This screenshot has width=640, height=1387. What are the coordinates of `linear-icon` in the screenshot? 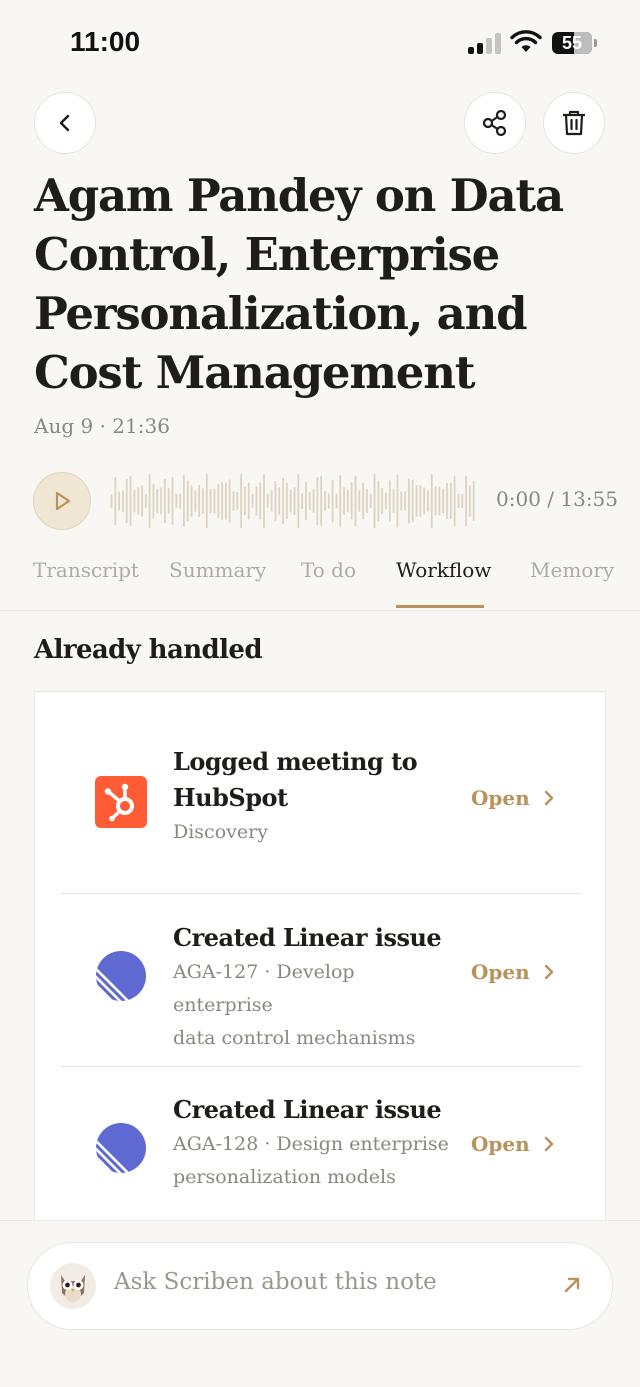 It's located at (121, 976).